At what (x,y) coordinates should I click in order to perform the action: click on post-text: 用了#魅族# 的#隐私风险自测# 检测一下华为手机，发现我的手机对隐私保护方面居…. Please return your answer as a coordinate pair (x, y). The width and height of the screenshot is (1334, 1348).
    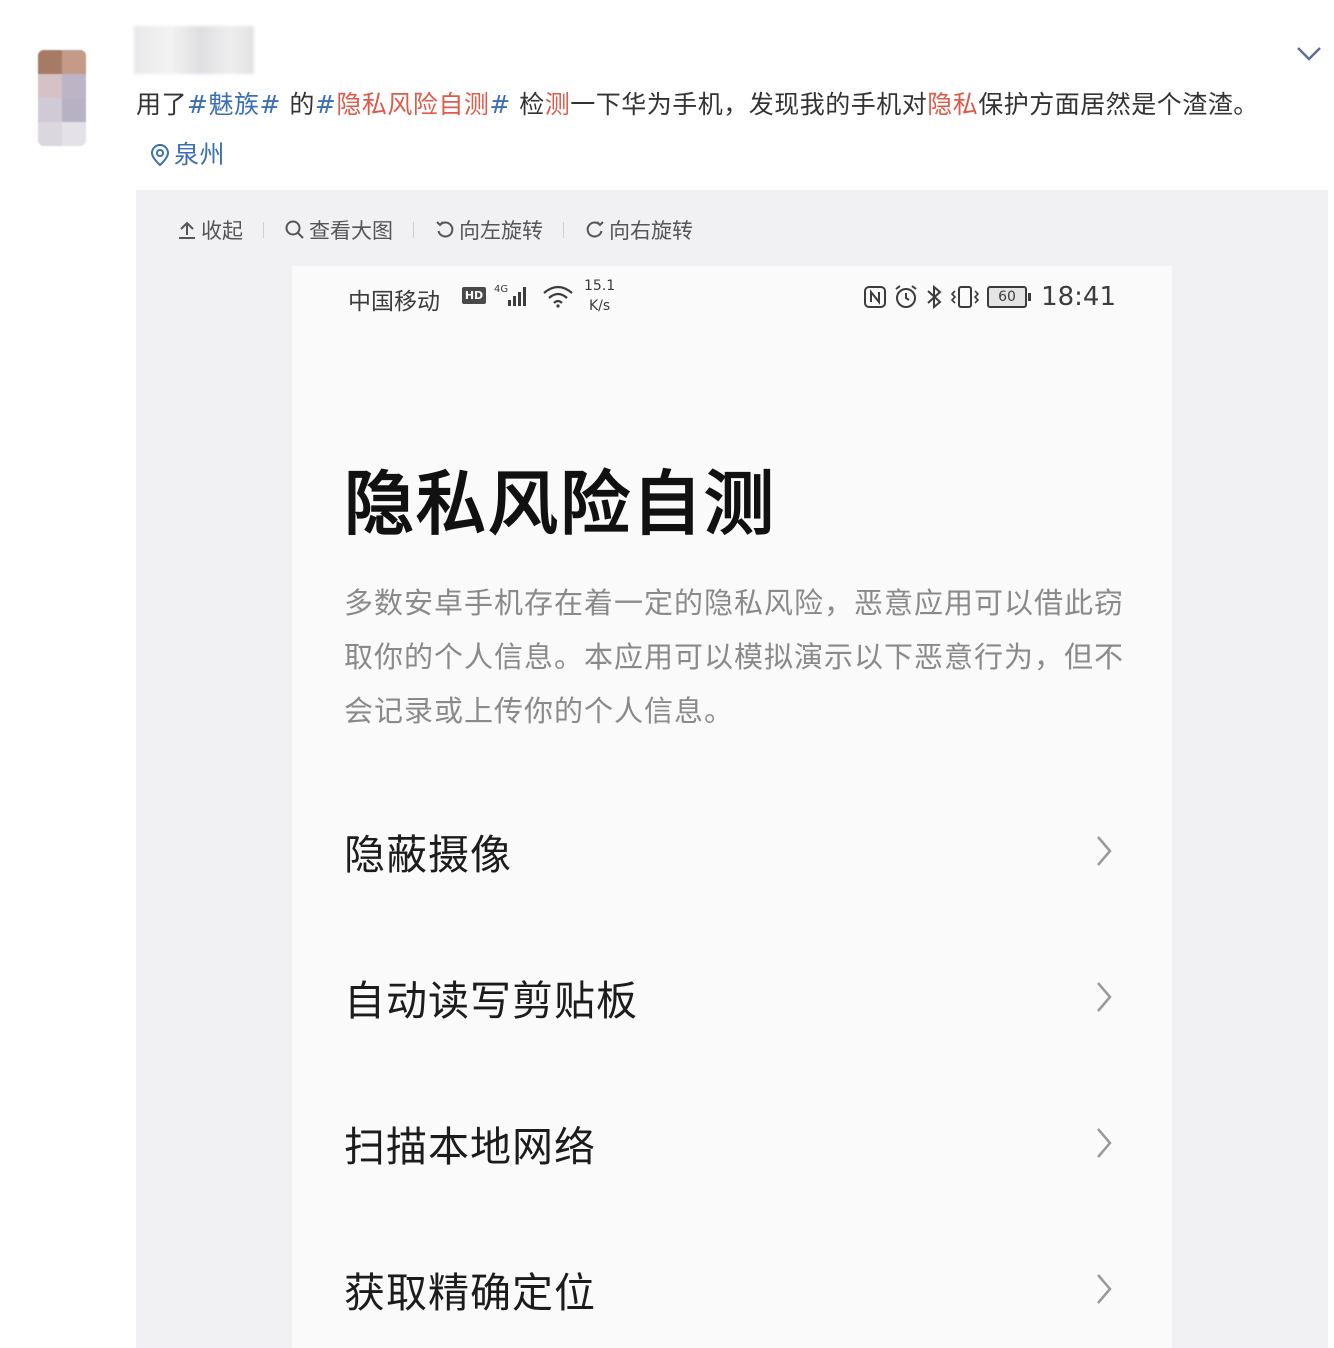
    Looking at the image, I should click on (716, 132).